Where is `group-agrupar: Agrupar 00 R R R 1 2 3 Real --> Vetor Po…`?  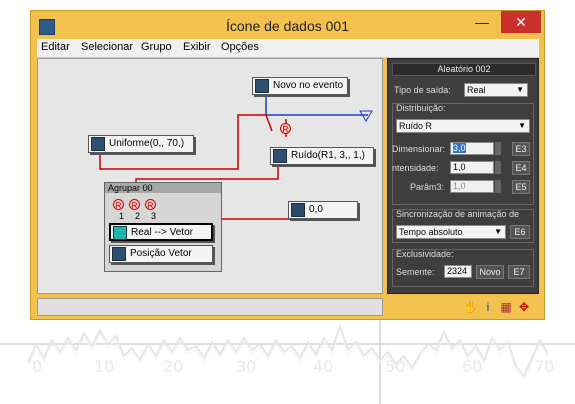
group-agrupar: Agrupar 00 R R R 1 2 3 Real --> Vetor Po… is located at coordinates (163, 227).